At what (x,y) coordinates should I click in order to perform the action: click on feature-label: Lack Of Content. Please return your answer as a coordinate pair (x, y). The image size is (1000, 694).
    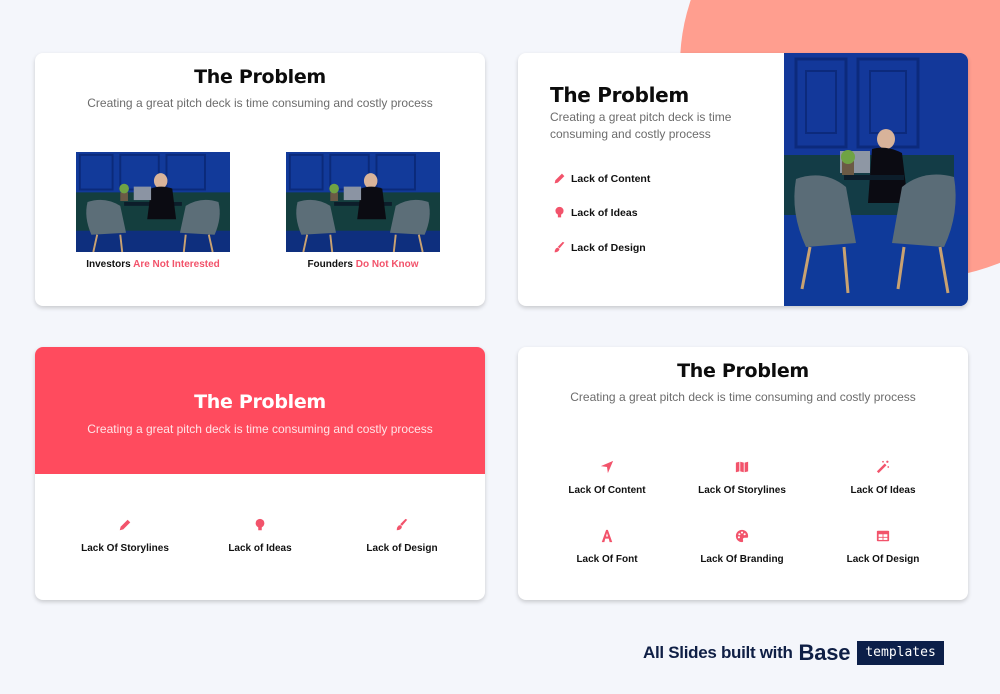
    Looking at the image, I should click on (607, 490).